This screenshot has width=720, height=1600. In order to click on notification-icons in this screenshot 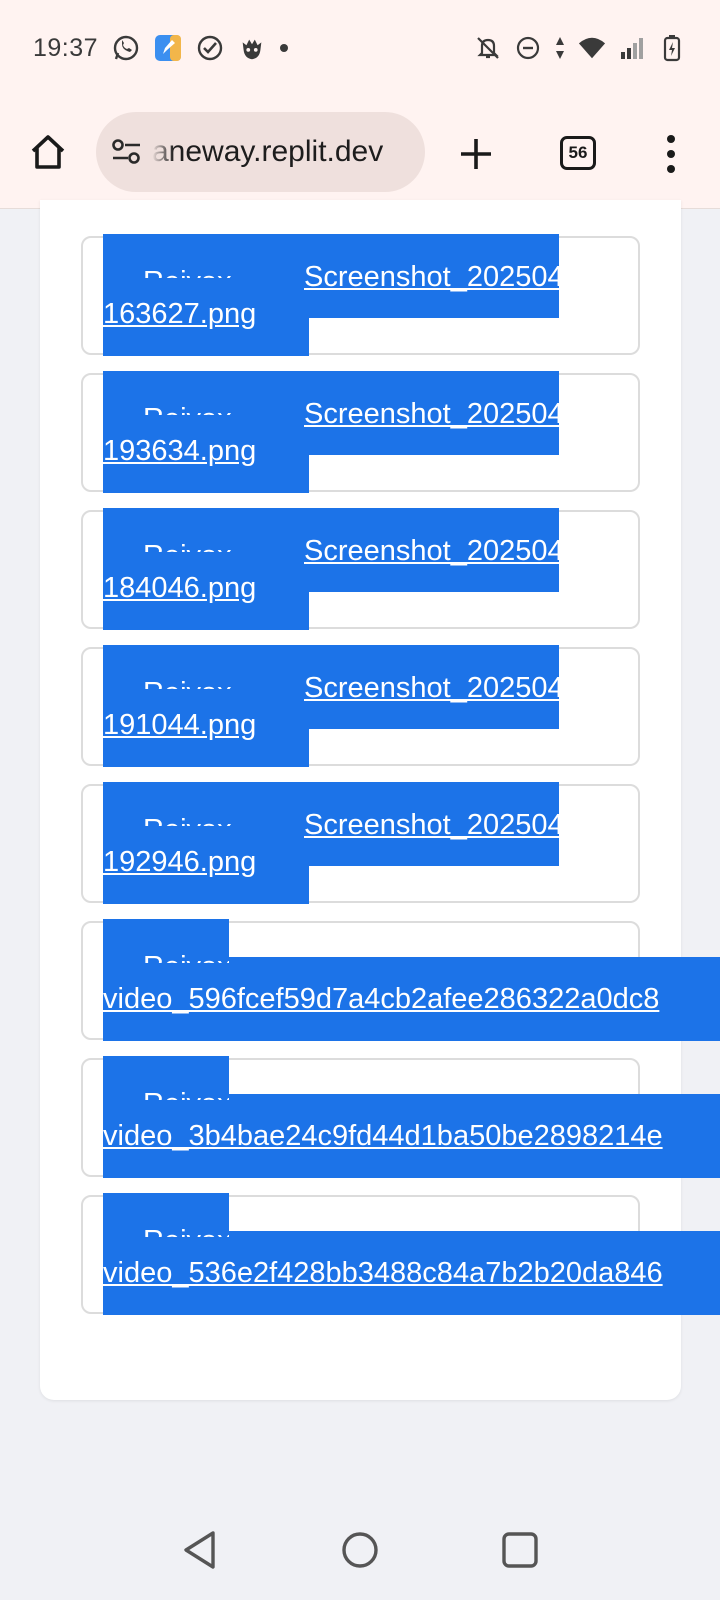, I will do `click(200, 48)`.